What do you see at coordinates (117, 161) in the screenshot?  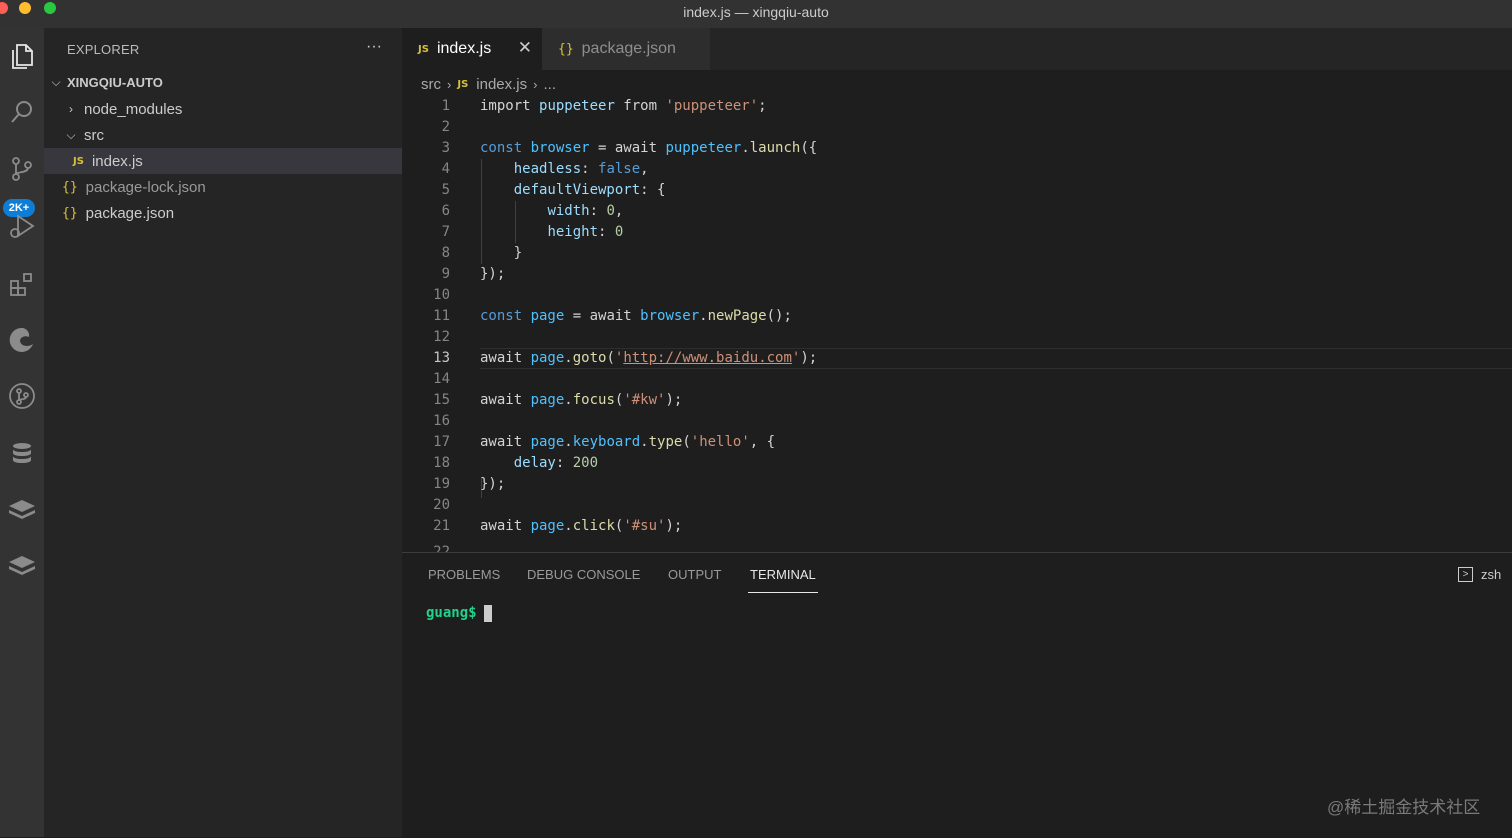 I see `tree-item-label: index.js` at bounding box center [117, 161].